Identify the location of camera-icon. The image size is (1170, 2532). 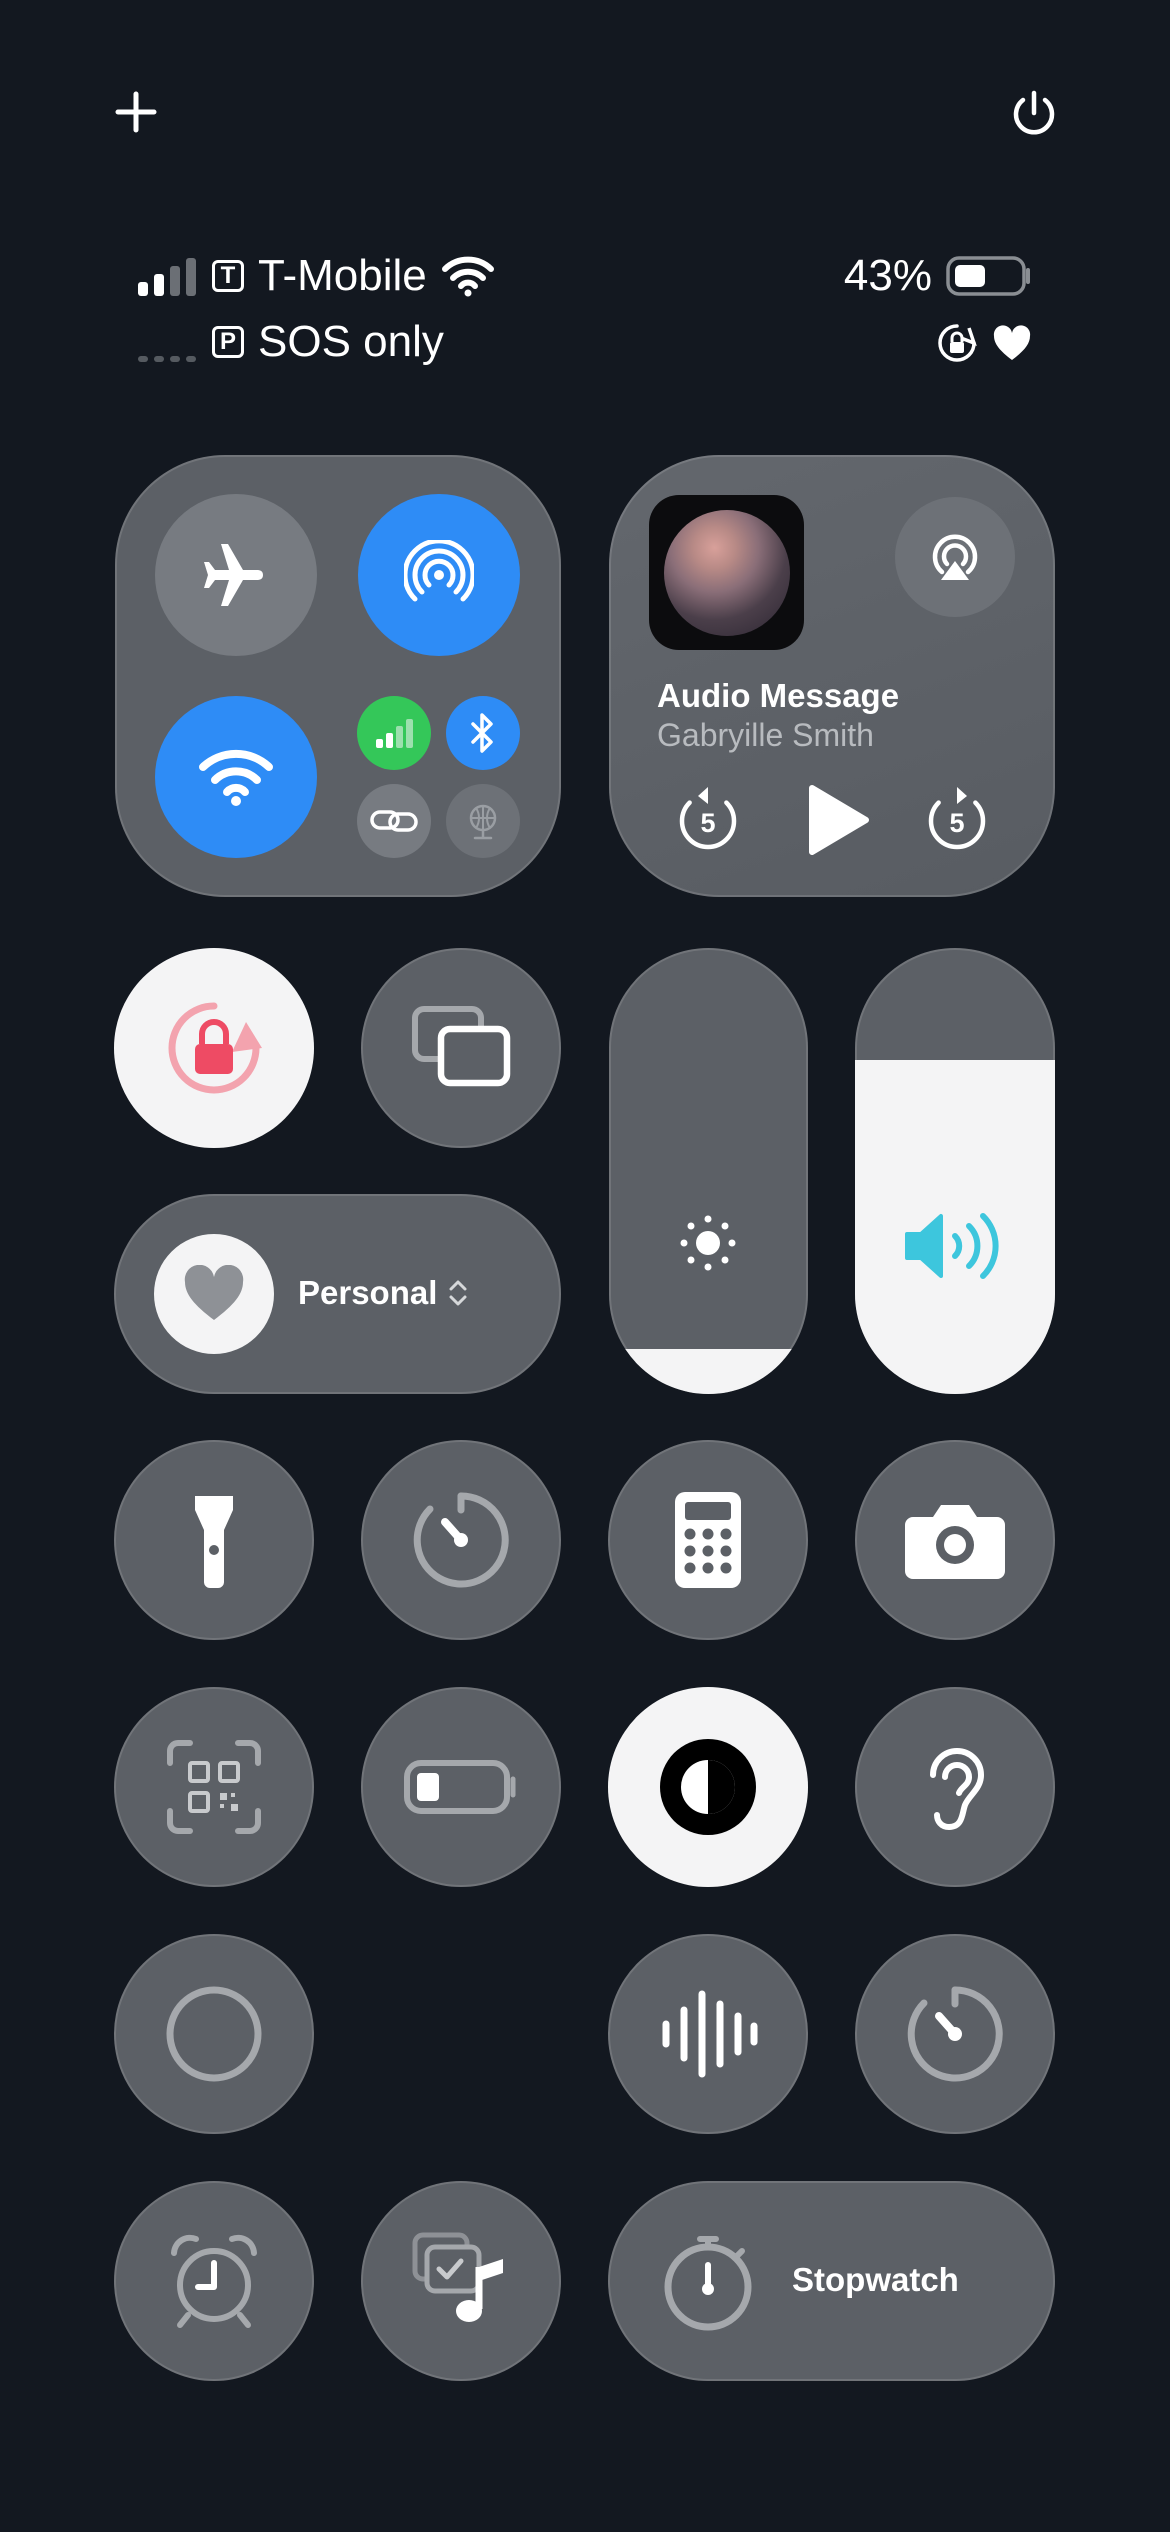
(955, 1542).